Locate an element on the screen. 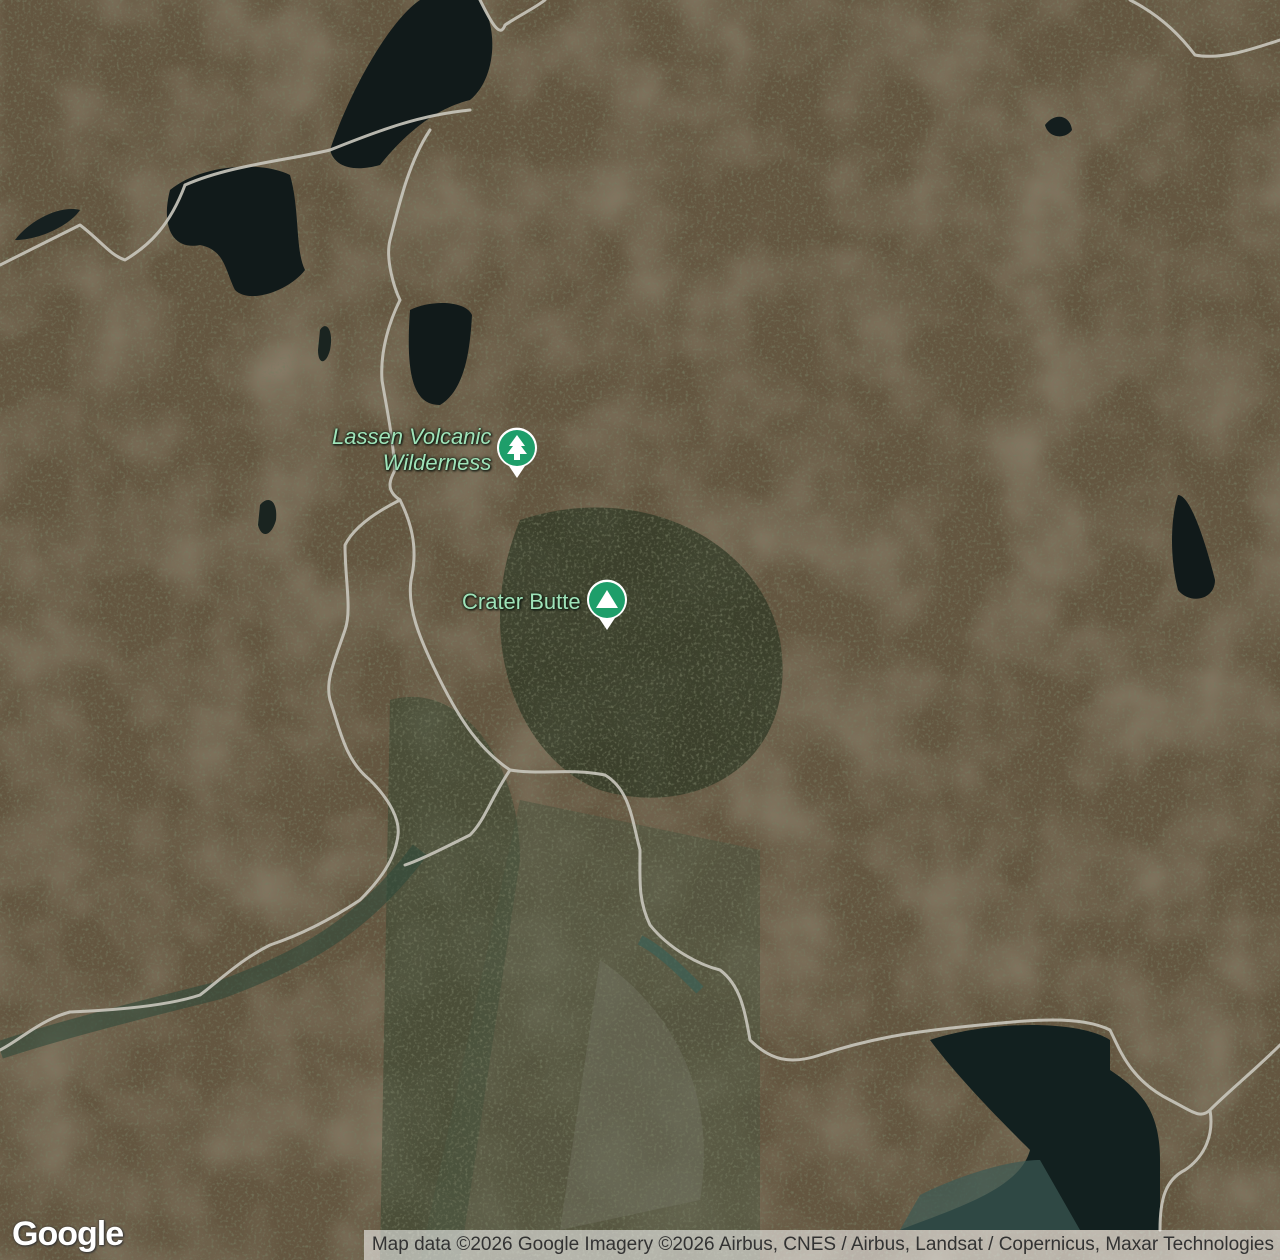  poi-label-line2: Wilderness is located at coordinates (437, 462).